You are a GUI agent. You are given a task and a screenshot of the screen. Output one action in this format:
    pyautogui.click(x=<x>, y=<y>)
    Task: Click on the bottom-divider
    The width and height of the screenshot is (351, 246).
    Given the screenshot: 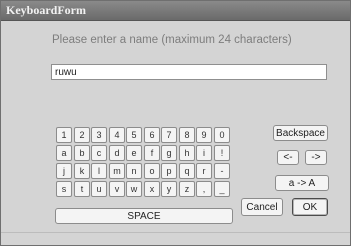 What is the action you would take?
    pyautogui.click(x=175, y=232)
    